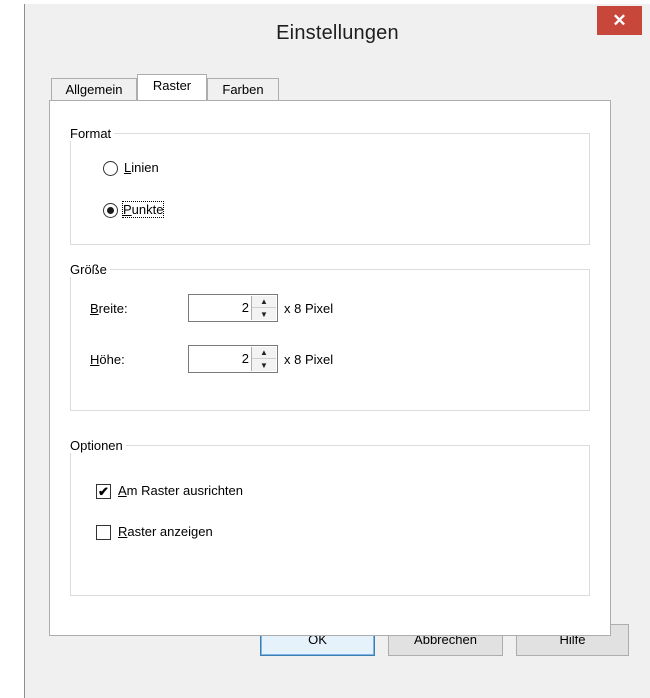  I want to click on radio-linien-label: Linien, so click(141, 167).